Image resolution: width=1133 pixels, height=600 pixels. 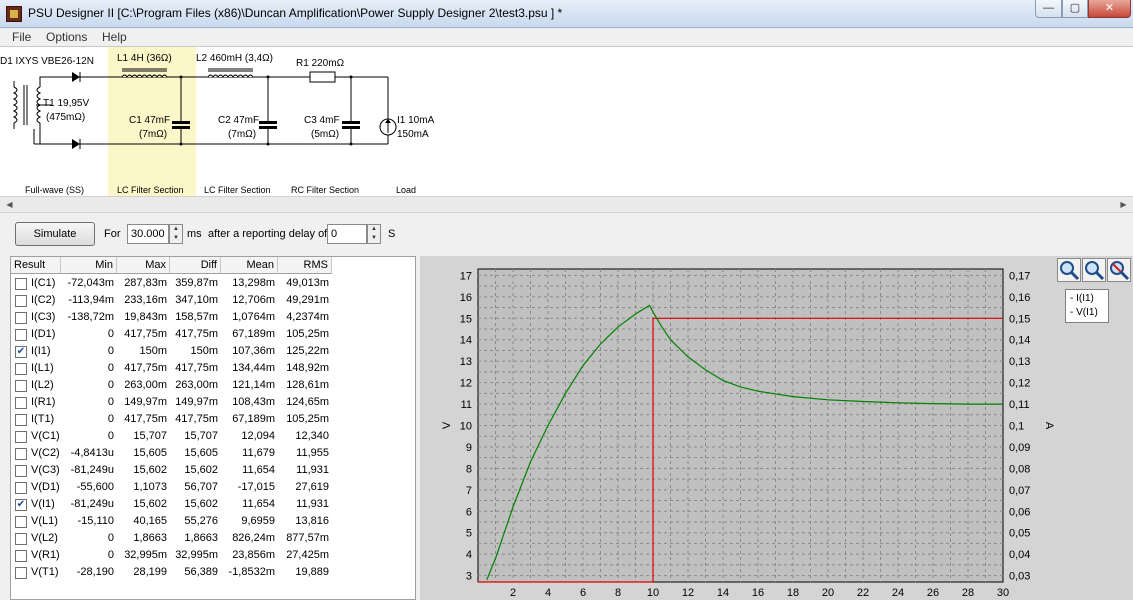 What do you see at coordinates (566, 204) in the screenshot?
I see `schematic-scrollbar: ◀ ▶` at bounding box center [566, 204].